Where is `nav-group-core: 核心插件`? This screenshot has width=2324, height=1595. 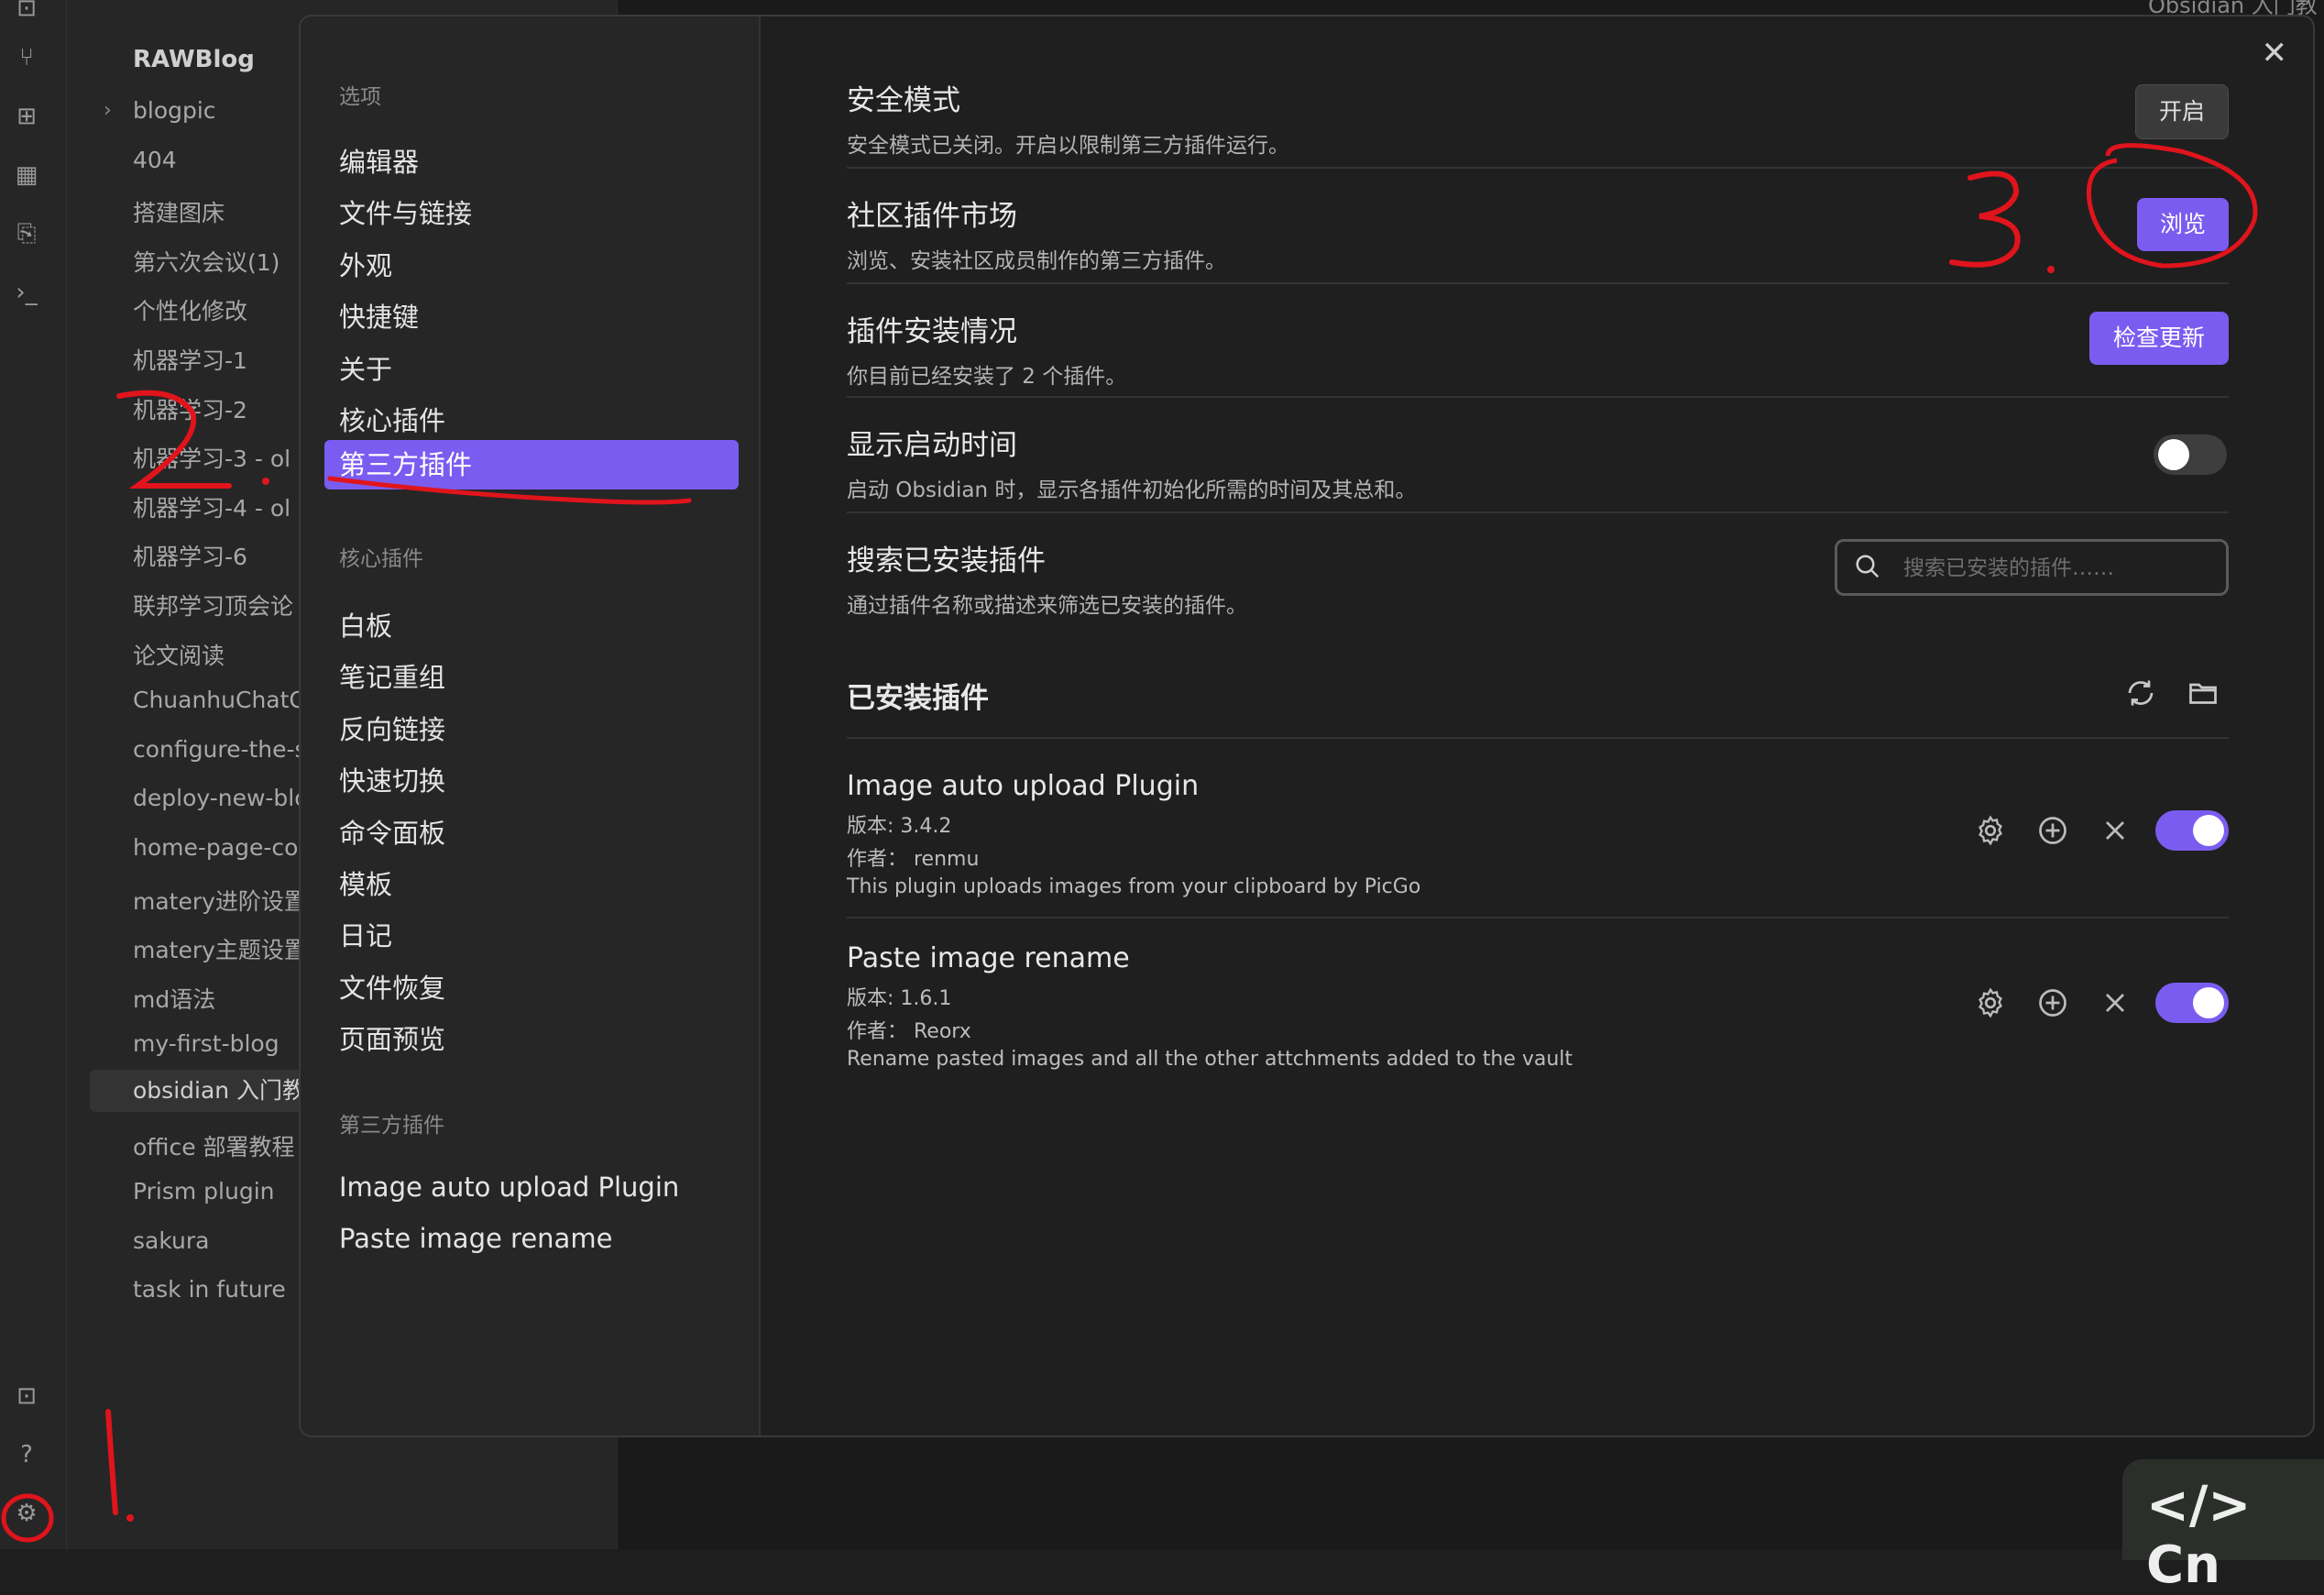 nav-group-core: 核心插件 is located at coordinates (381, 559).